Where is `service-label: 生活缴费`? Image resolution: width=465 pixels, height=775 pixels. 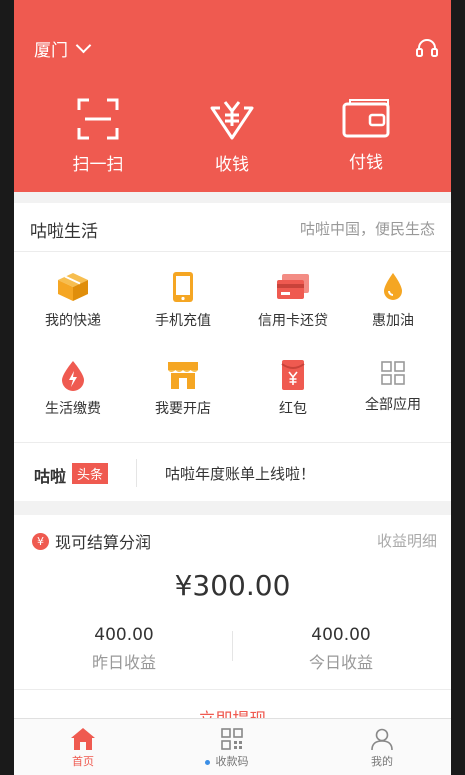 service-label: 生活缴费 is located at coordinates (73, 409).